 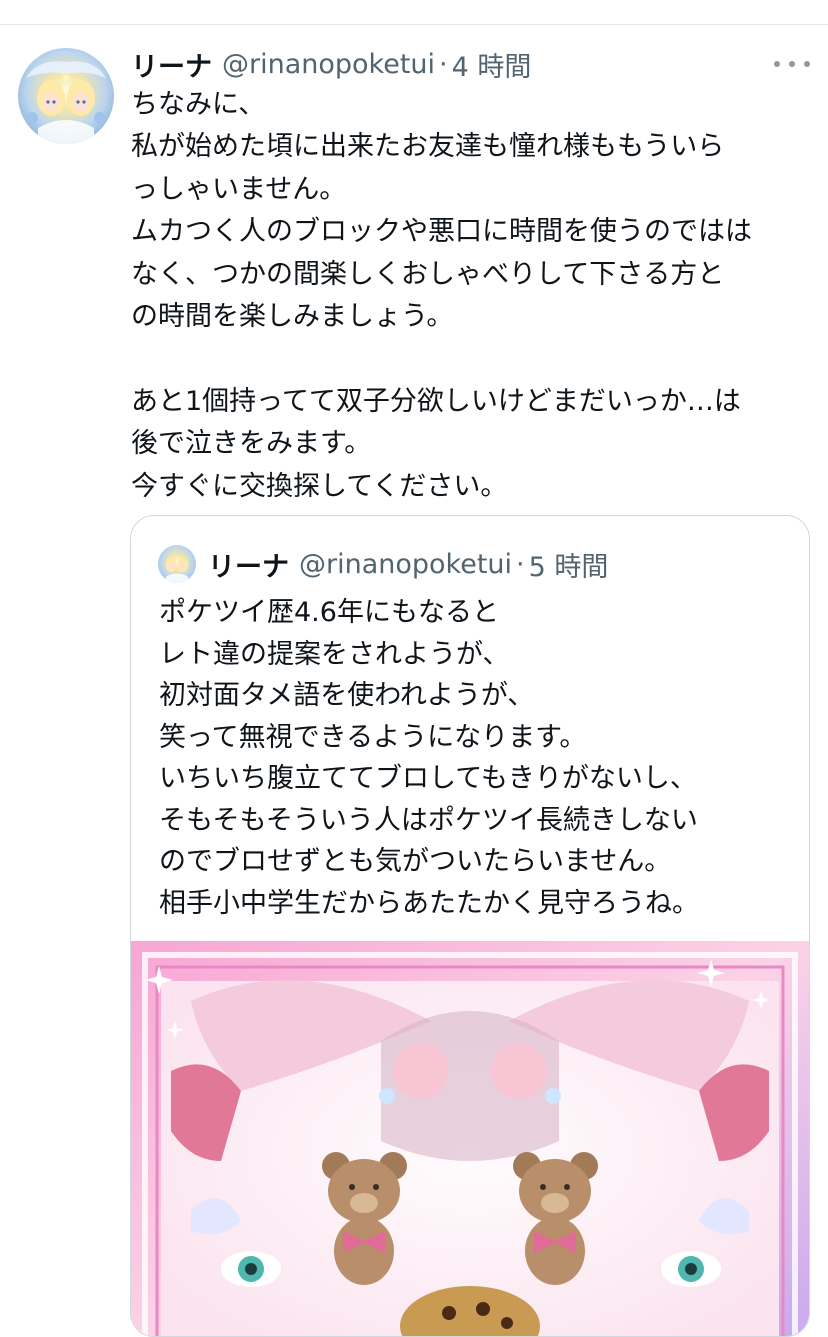 I want to click on tweet-line: の時間を楽しみましょう。, so click(x=292, y=317).